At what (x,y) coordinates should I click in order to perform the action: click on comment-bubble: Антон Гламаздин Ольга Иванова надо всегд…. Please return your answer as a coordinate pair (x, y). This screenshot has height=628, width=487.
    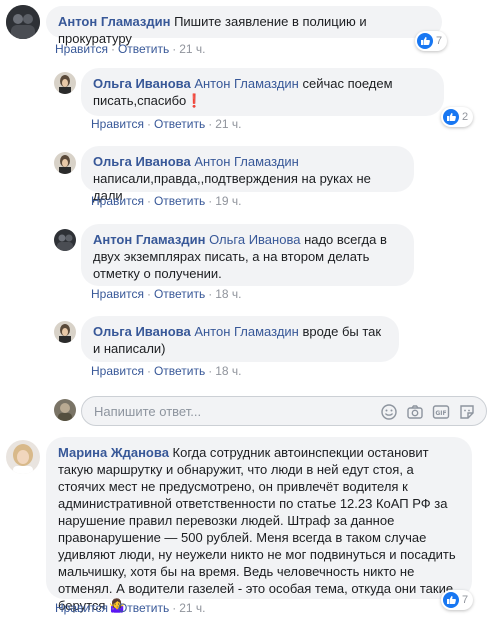
    Looking at the image, I should click on (247, 255).